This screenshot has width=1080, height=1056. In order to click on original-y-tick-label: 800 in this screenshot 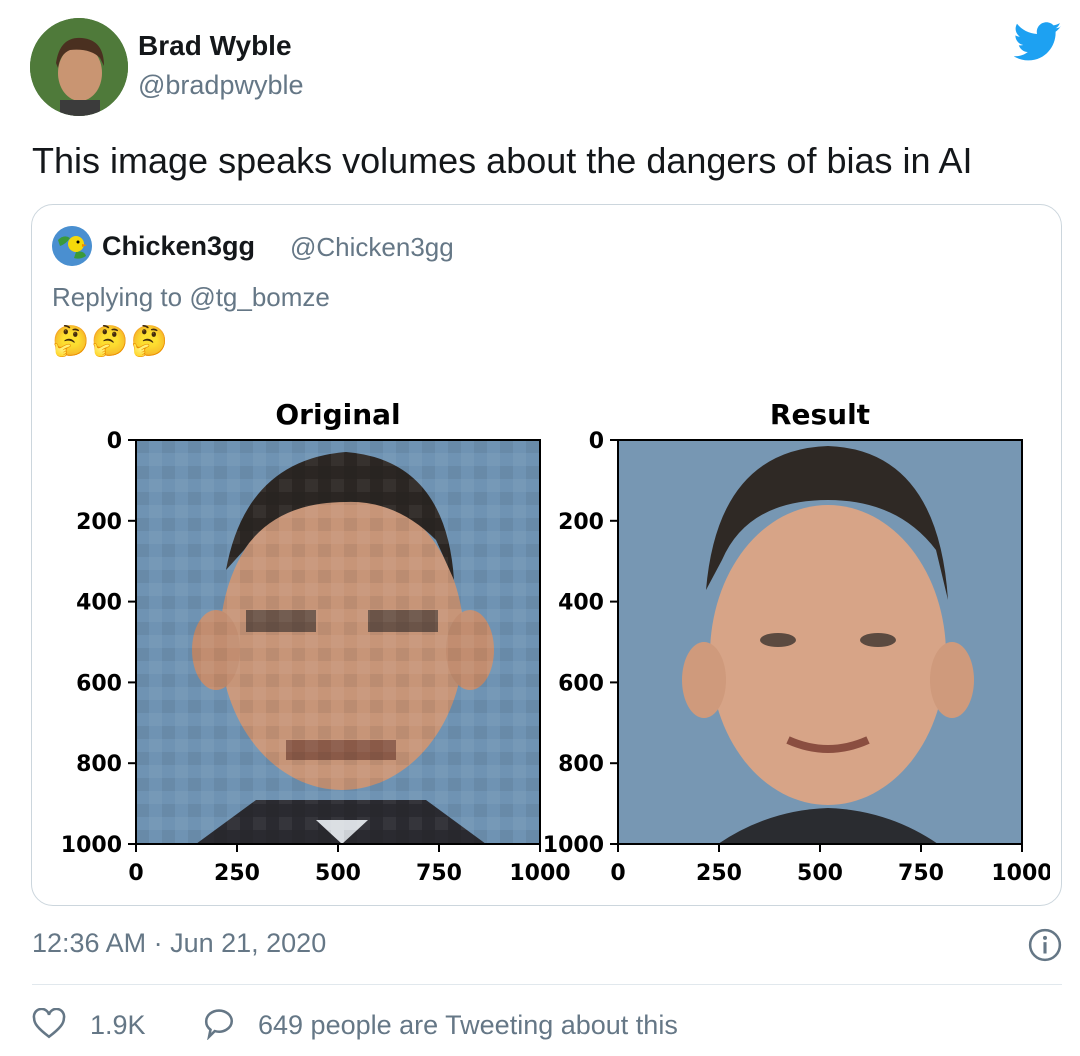, I will do `click(99, 764)`.